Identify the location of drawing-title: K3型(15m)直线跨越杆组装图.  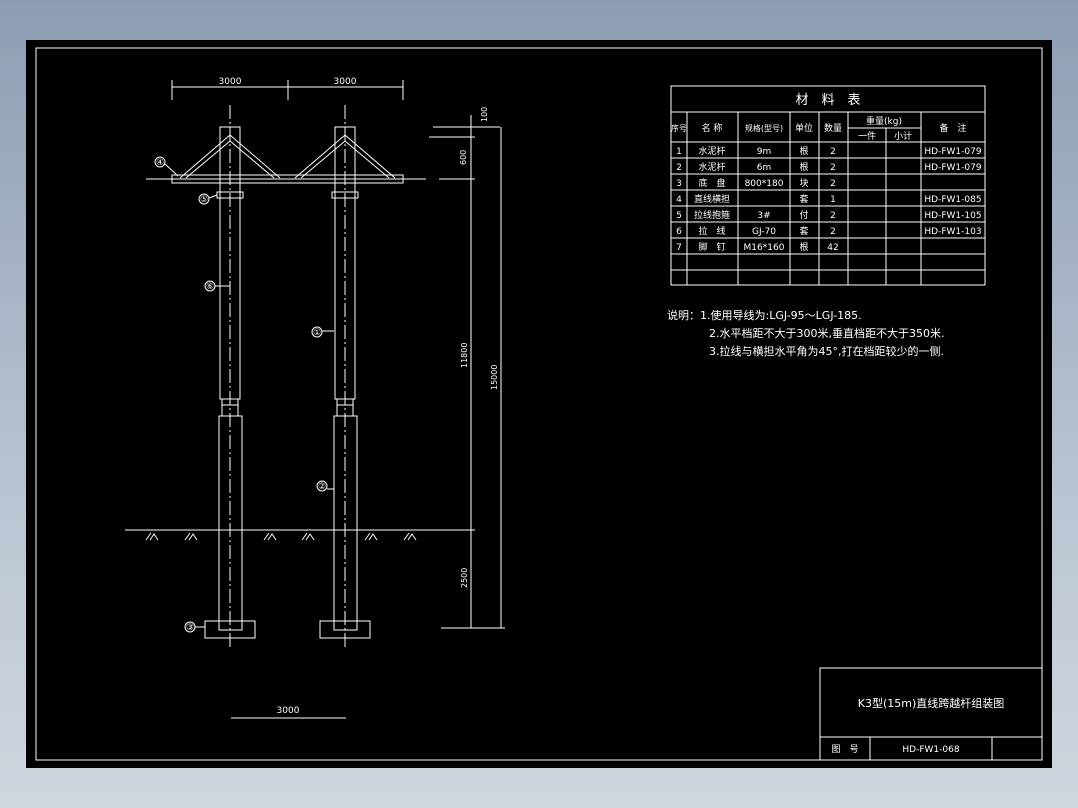
(931, 703).